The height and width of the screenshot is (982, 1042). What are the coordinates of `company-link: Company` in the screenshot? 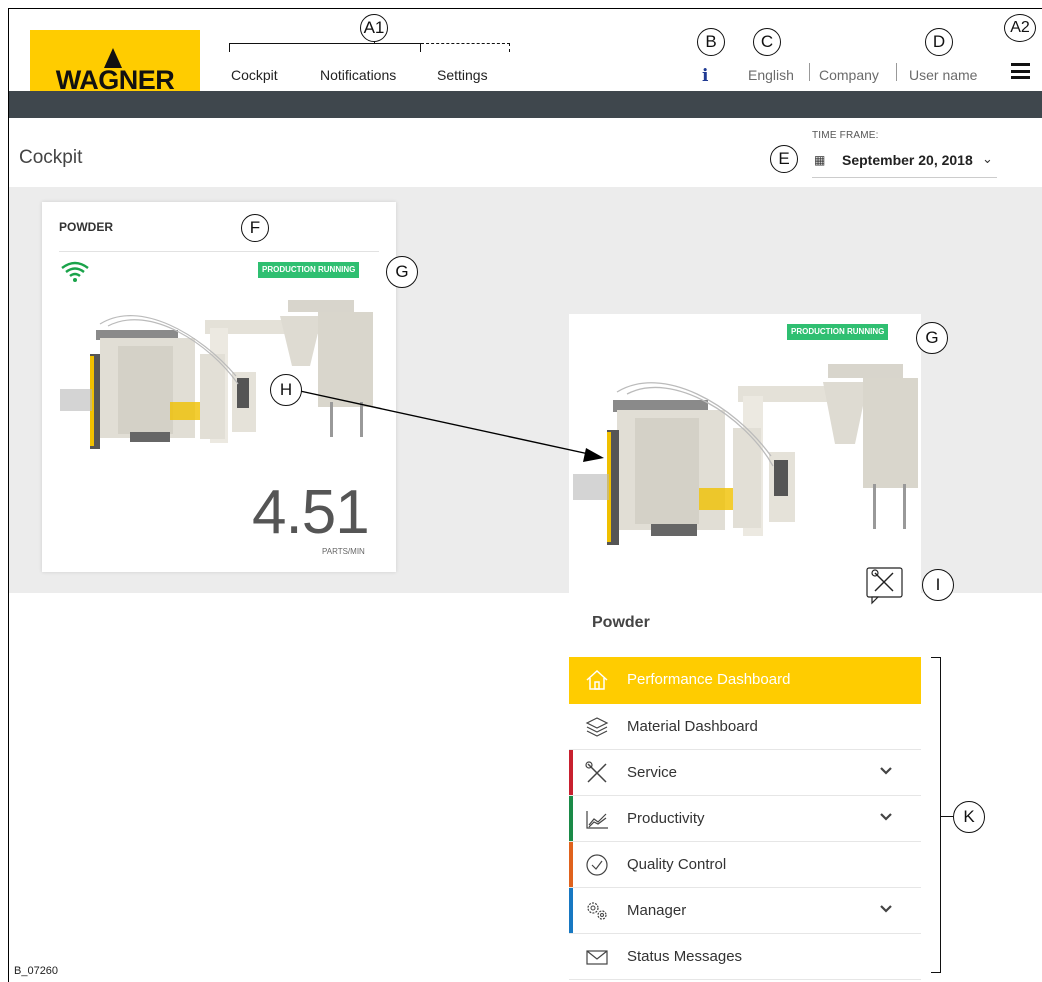 It's located at (849, 75).